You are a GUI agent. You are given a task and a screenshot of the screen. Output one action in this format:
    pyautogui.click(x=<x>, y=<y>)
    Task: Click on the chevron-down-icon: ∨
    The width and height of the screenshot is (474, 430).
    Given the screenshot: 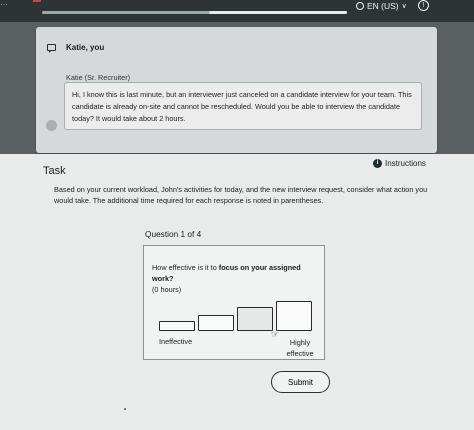 What is the action you would take?
    pyautogui.click(x=404, y=6)
    